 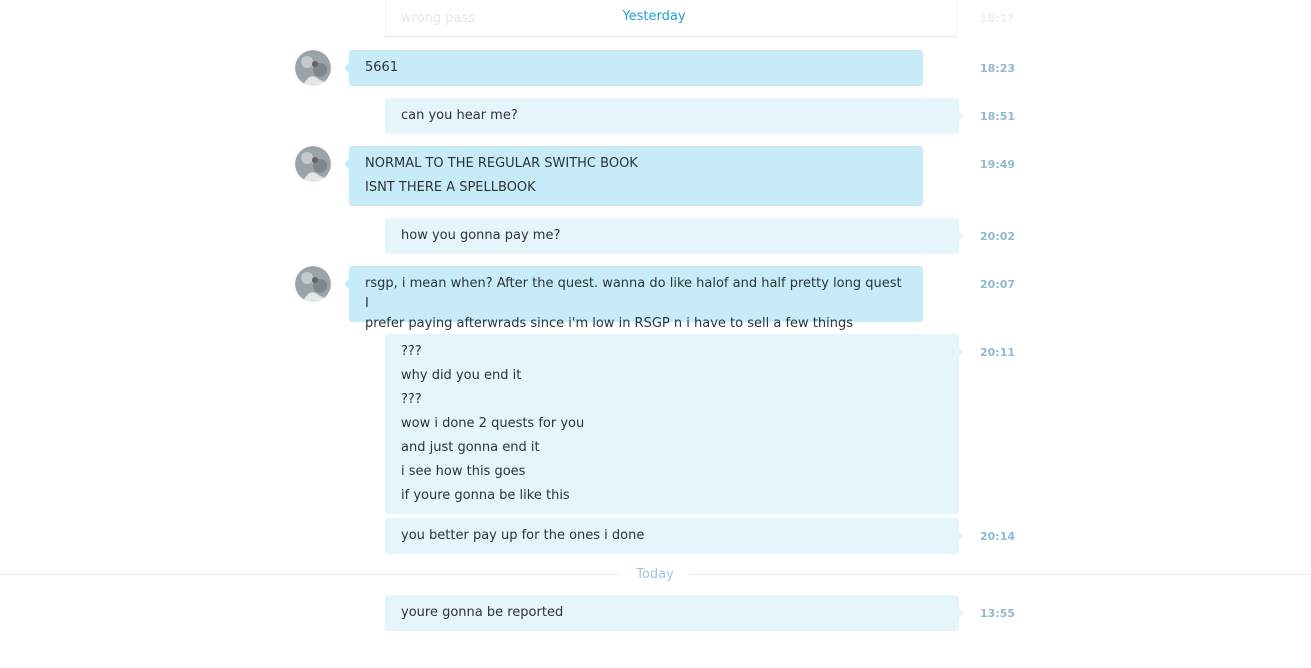 I want to click on day-separator-yesterday: Yesterday, so click(x=654, y=16).